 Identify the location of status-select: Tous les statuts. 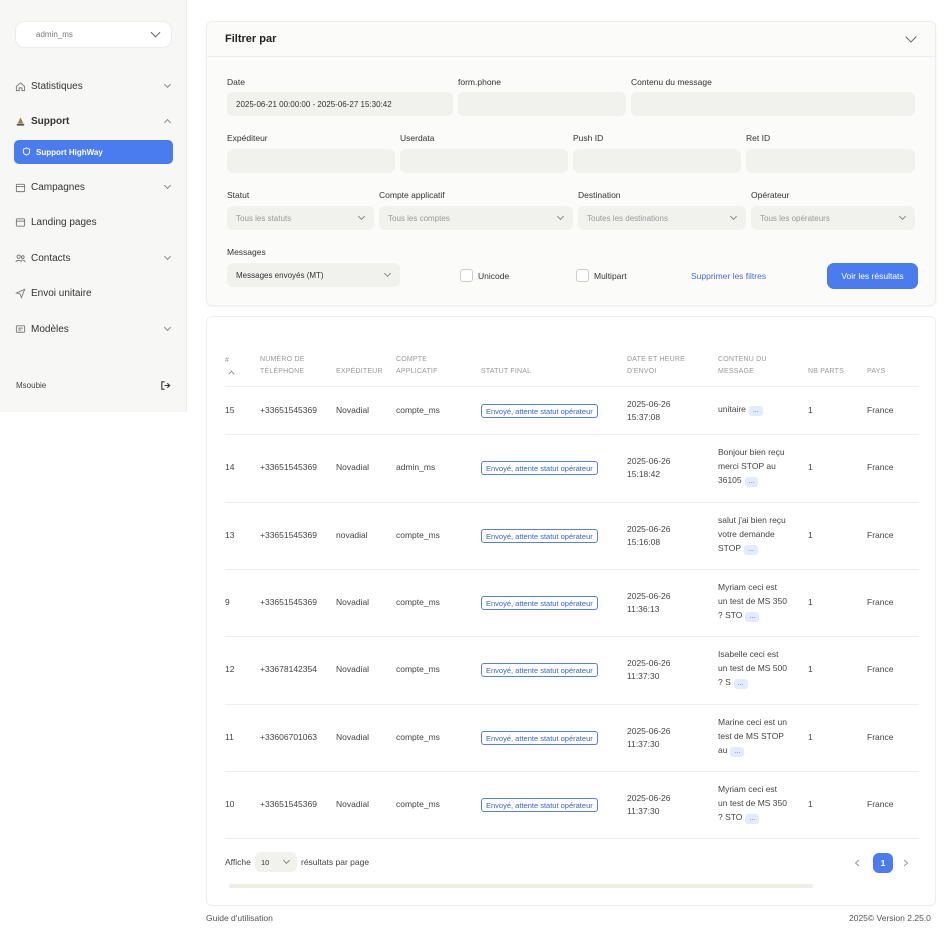
(300, 218).